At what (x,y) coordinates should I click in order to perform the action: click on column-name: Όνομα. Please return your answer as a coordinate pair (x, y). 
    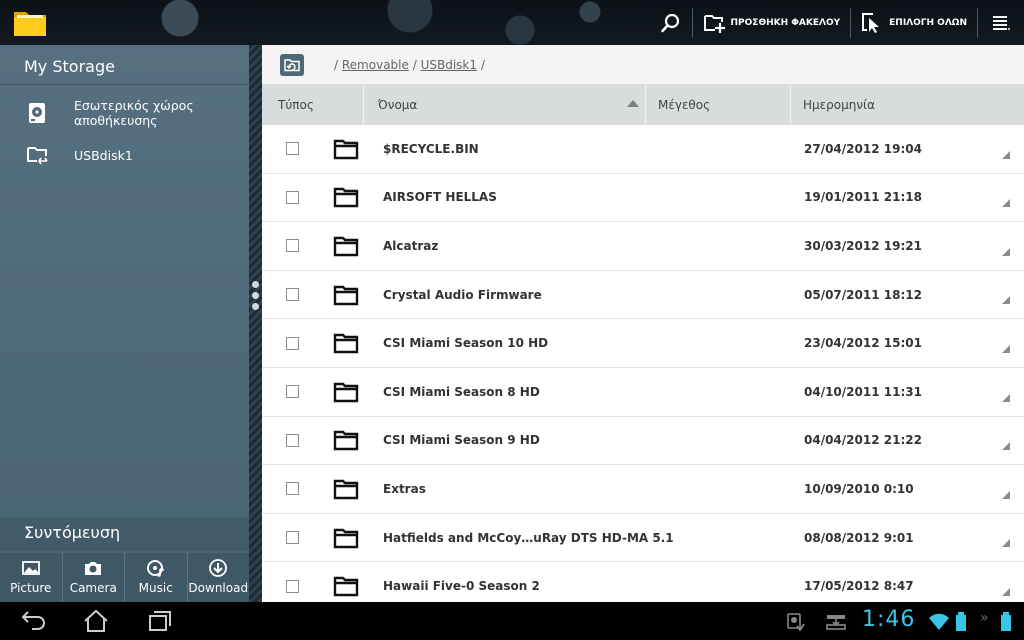
    Looking at the image, I should click on (505, 105).